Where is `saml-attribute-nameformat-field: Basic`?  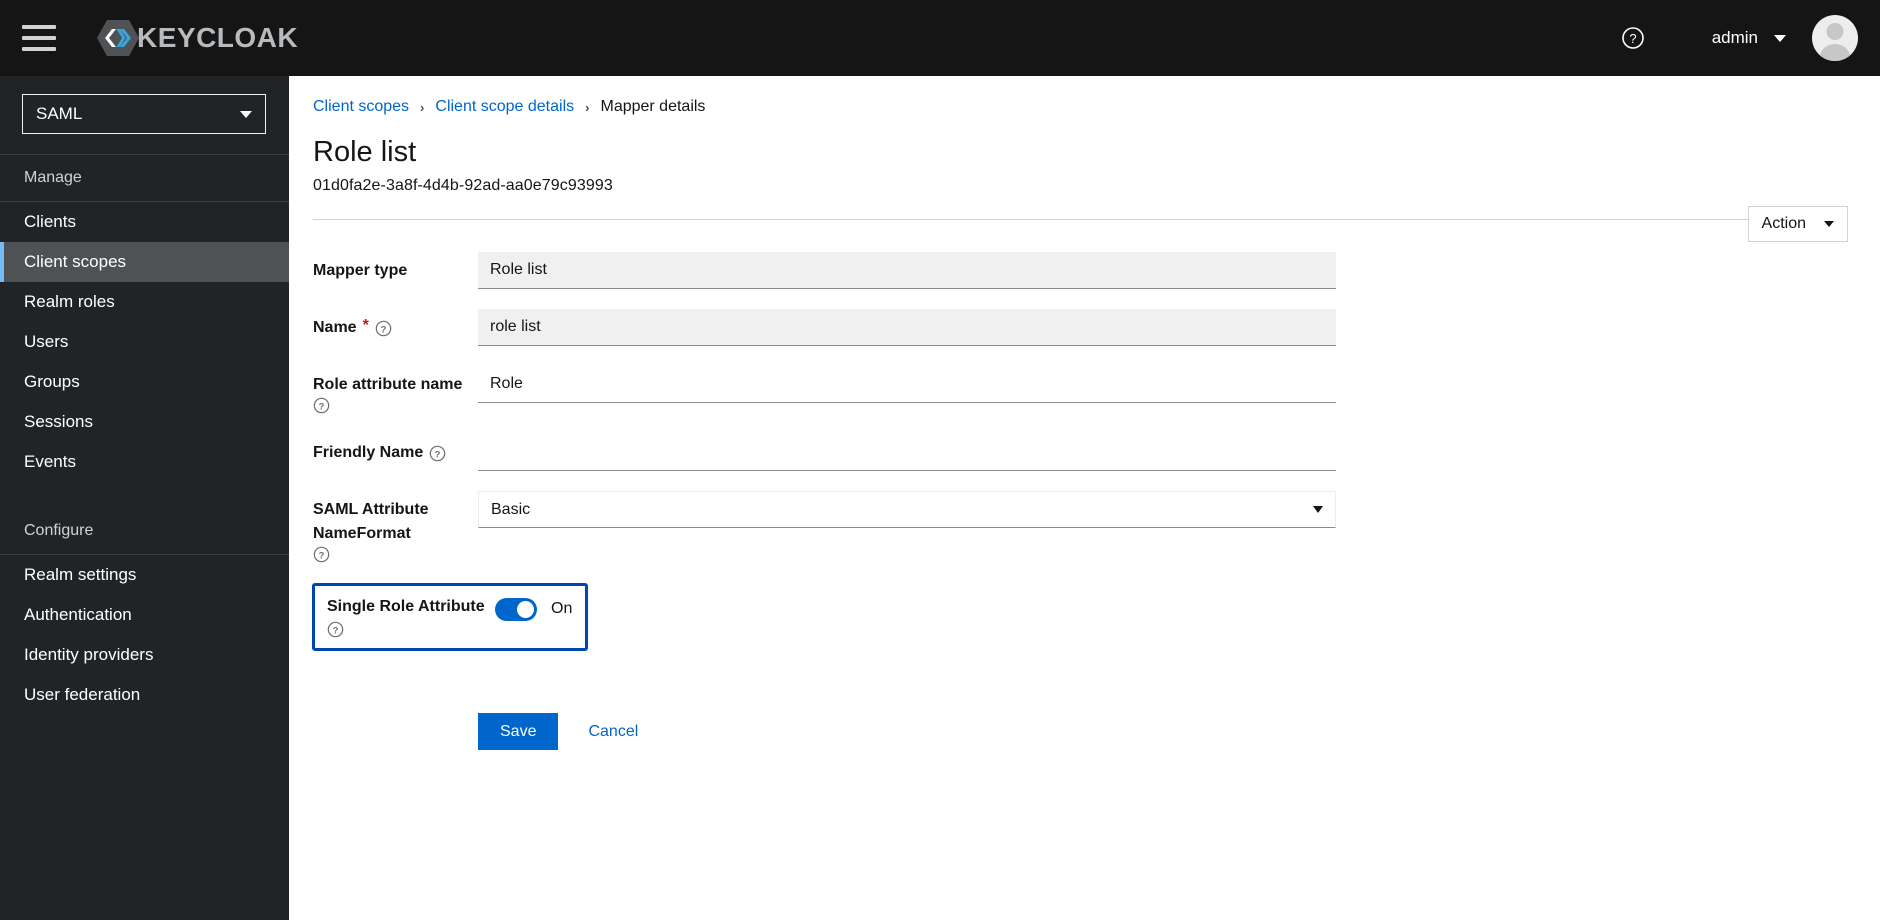 saml-attribute-nameformat-field: Basic is located at coordinates (907, 509).